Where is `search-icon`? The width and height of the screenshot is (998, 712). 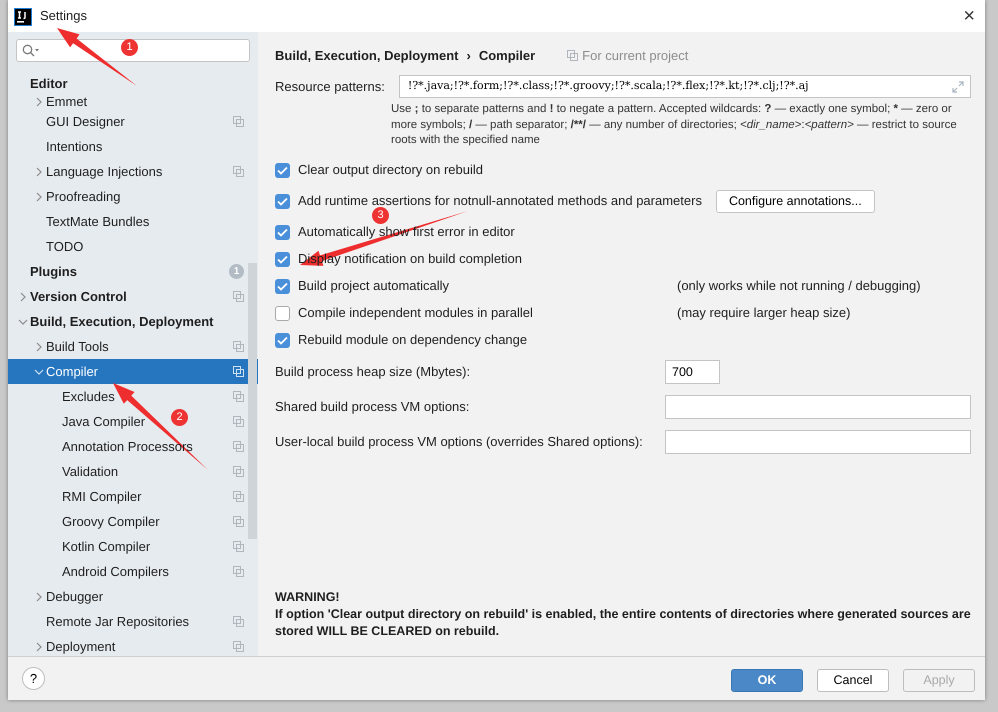
search-icon is located at coordinates (31, 50).